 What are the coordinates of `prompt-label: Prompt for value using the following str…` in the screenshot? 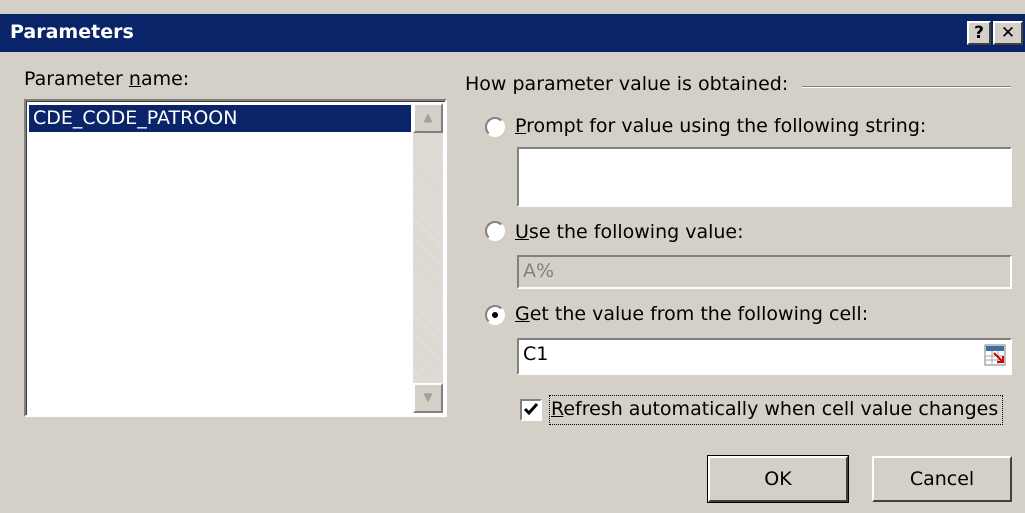 It's located at (720, 126).